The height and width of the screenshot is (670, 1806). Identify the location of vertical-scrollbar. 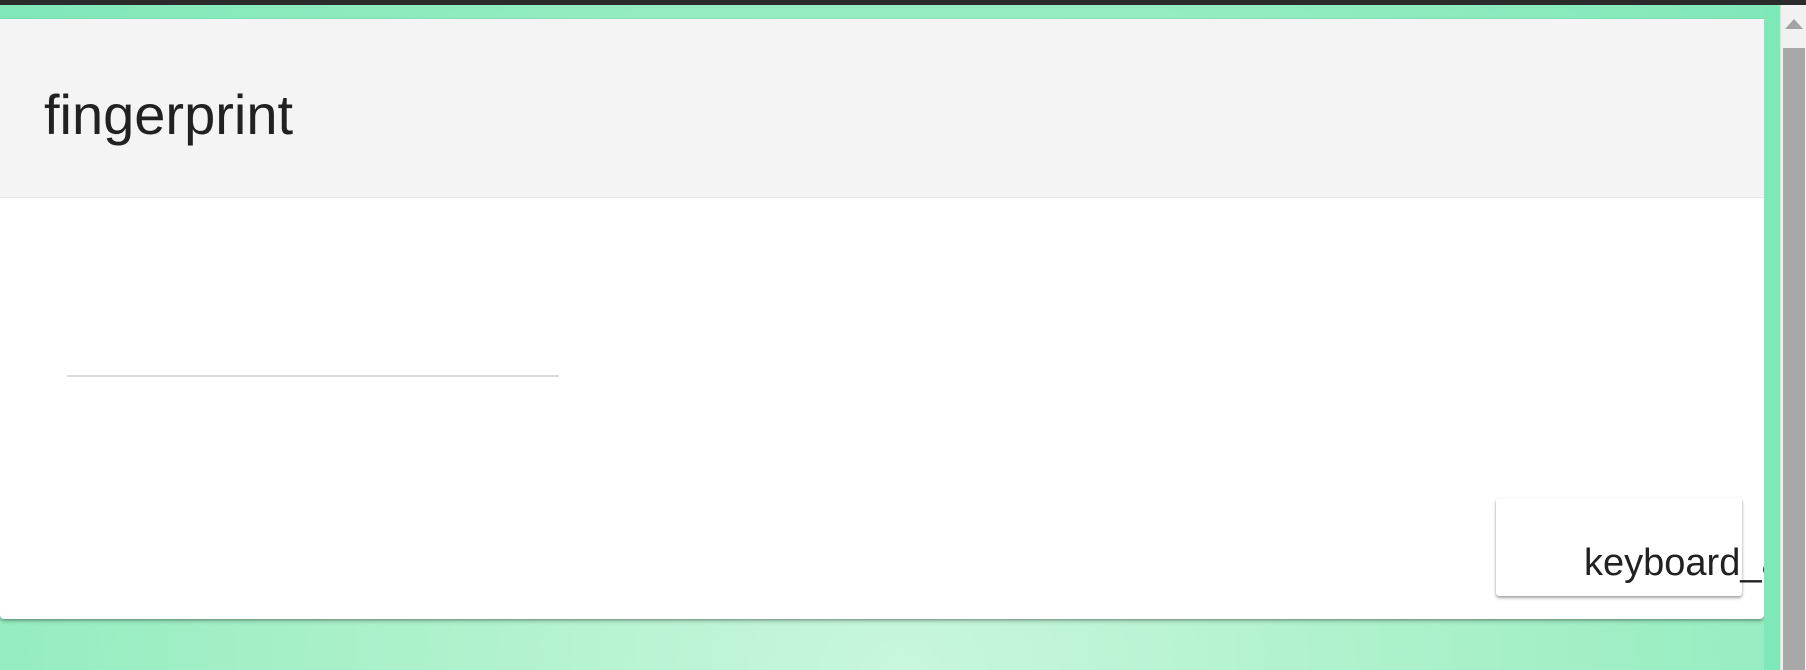
(1793, 337).